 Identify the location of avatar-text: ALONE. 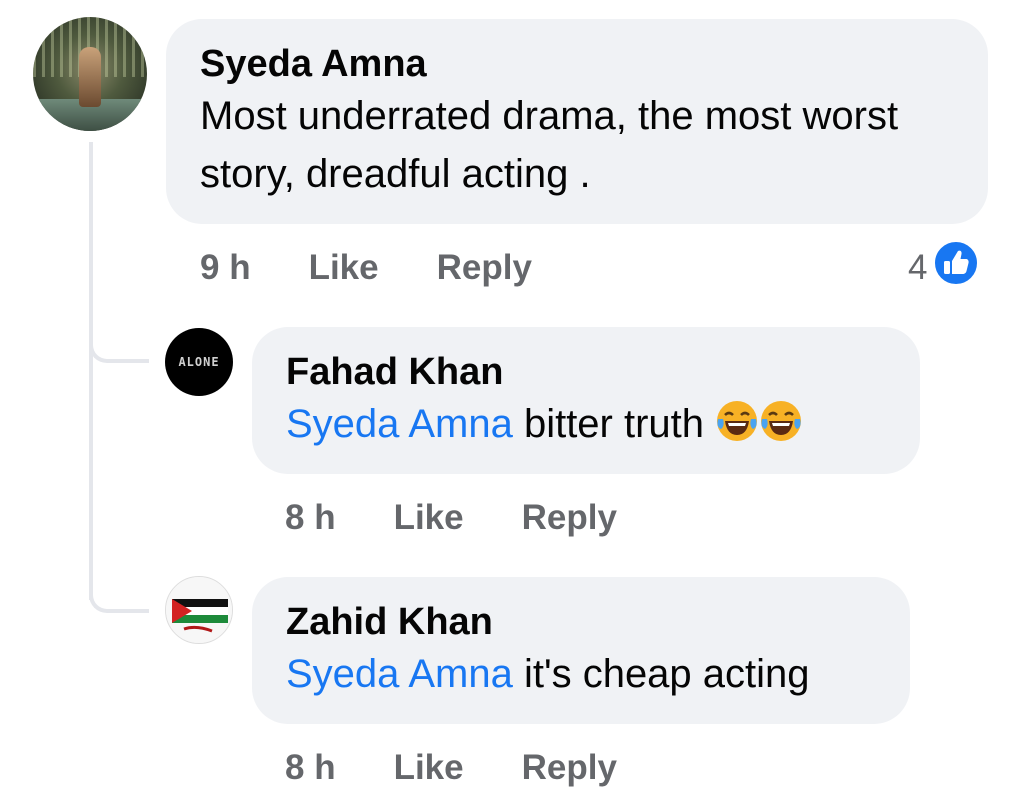
(199, 362).